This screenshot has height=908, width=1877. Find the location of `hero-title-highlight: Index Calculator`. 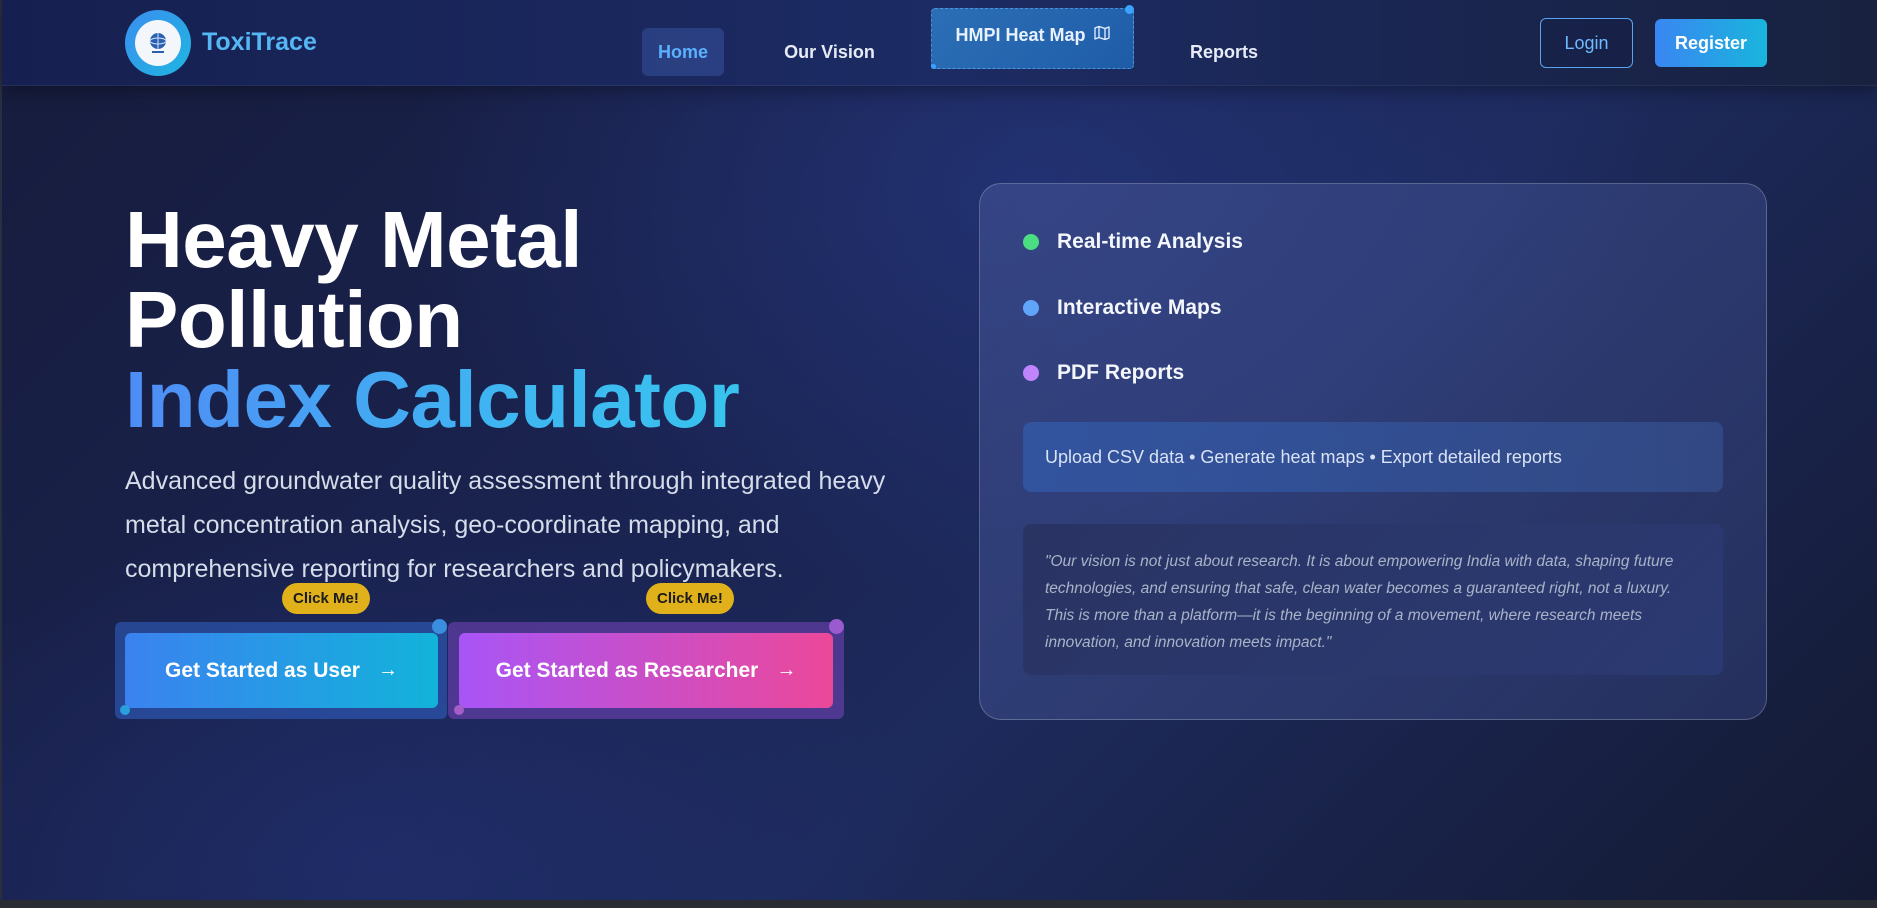

hero-title-highlight: Index Calculator is located at coordinates (432, 399).